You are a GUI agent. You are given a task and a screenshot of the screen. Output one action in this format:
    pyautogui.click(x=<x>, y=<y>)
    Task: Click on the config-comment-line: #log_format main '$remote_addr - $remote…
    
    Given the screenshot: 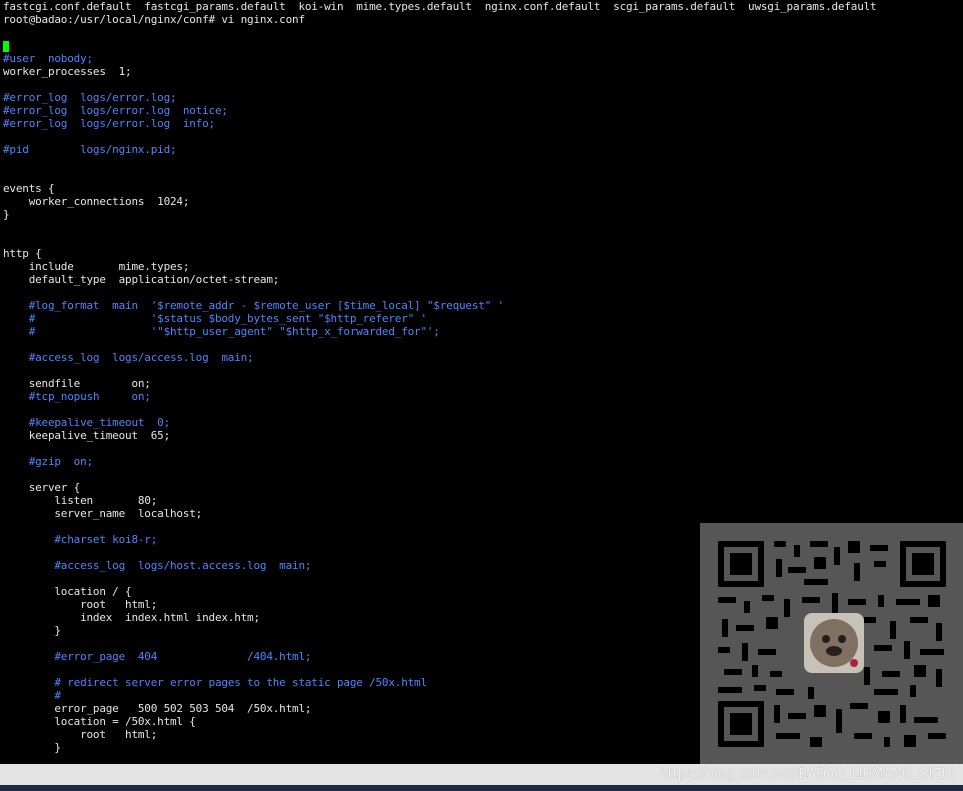 What is the action you would take?
    pyautogui.click(x=253, y=305)
    